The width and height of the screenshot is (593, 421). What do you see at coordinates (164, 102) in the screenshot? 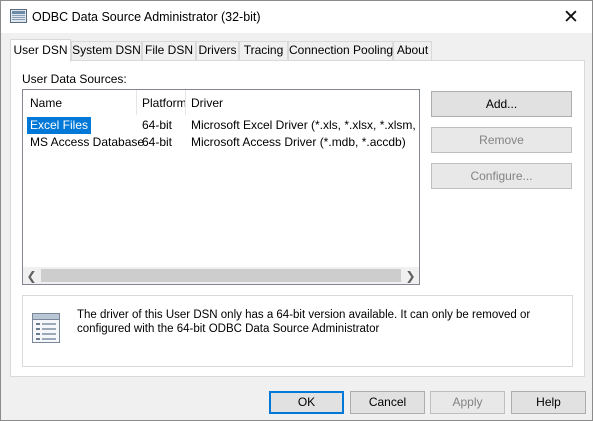
I see `column-header-platform: Platform` at bounding box center [164, 102].